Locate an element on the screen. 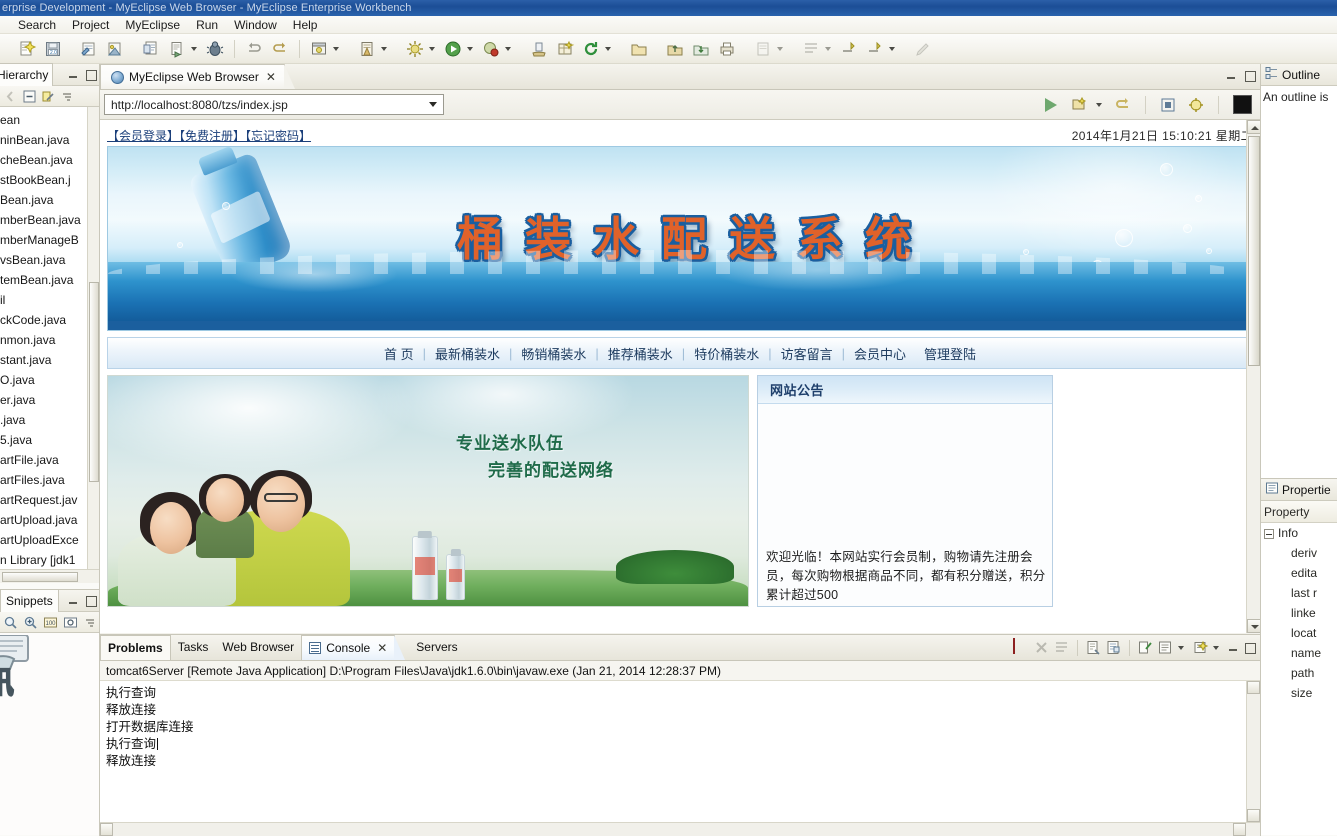  left-tree-vscrollbar is located at coordinates (93, 338).